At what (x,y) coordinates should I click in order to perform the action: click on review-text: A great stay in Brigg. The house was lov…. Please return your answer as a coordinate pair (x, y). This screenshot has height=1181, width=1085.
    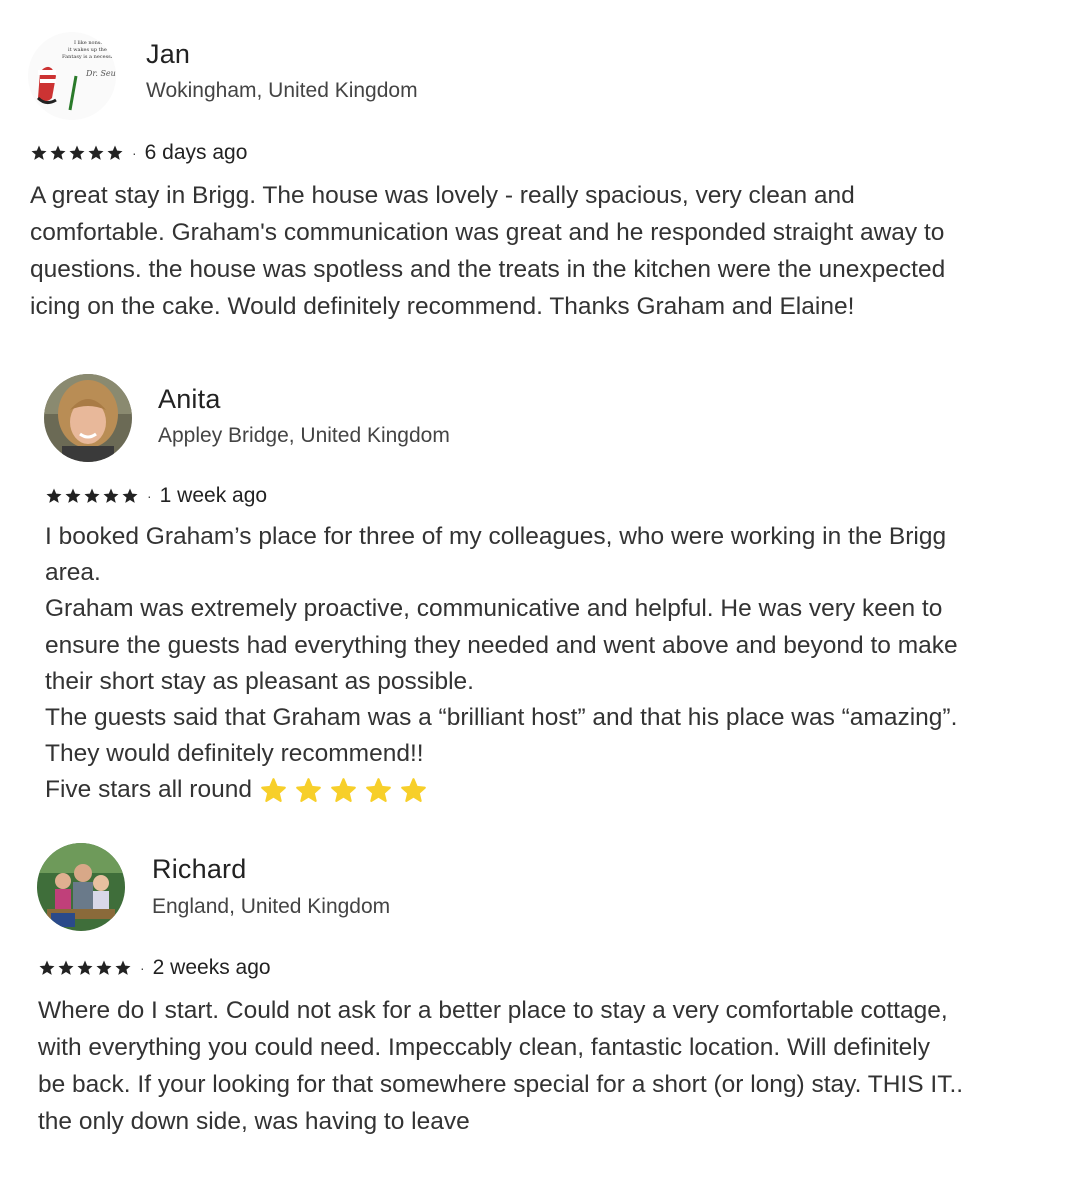
    Looking at the image, I should click on (488, 251).